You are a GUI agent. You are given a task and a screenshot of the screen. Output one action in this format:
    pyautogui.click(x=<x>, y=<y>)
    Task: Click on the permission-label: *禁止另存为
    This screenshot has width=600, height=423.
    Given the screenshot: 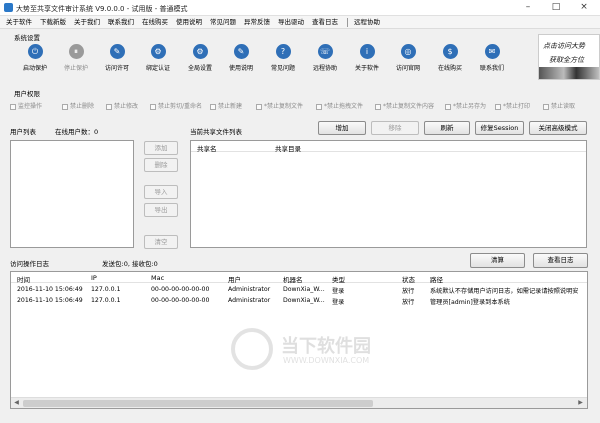 What is the action you would take?
    pyautogui.click(x=470, y=106)
    